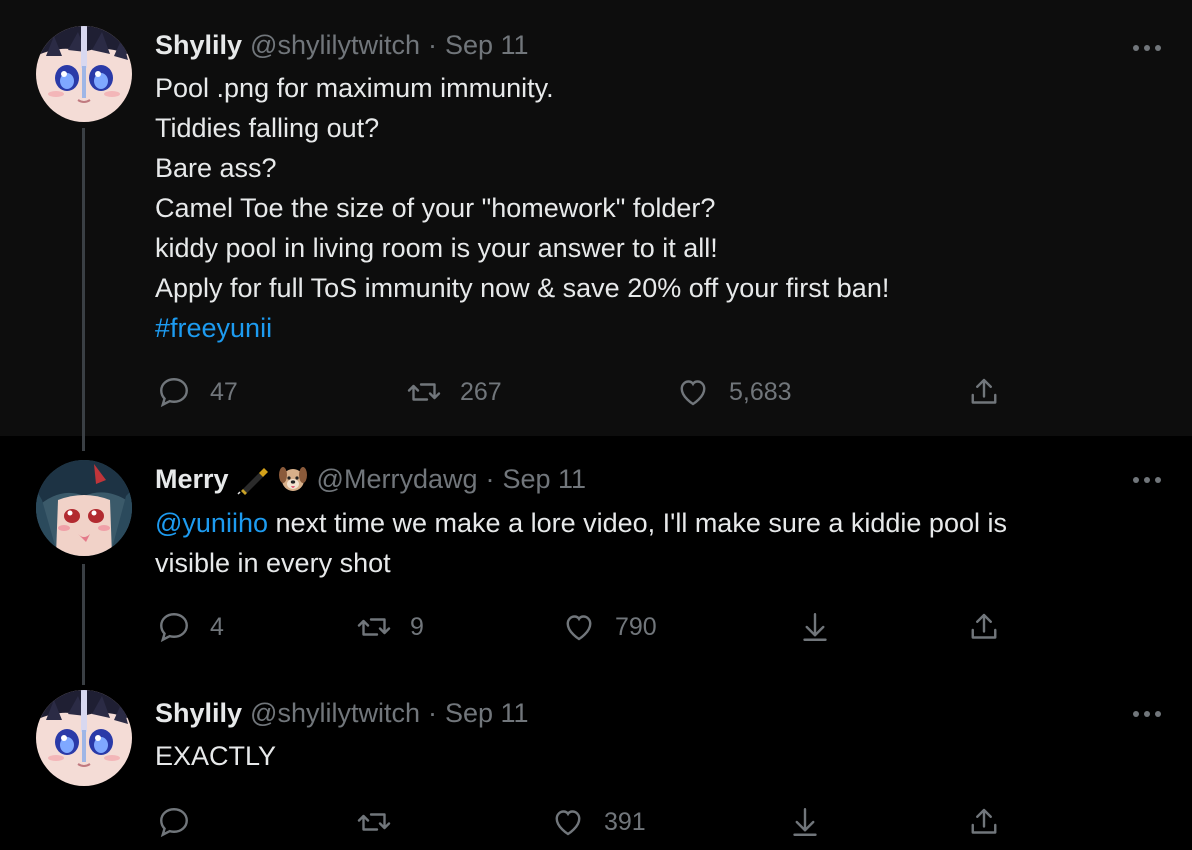  What do you see at coordinates (84, 508) in the screenshot?
I see `avatar-merry` at bounding box center [84, 508].